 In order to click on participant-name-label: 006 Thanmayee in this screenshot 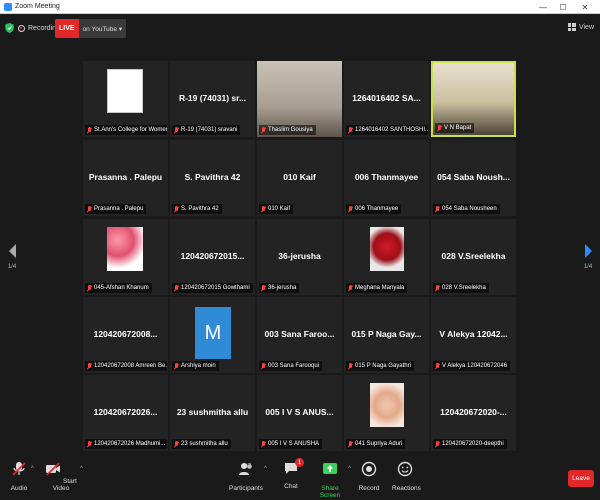, I will do `click(374, 209)`.